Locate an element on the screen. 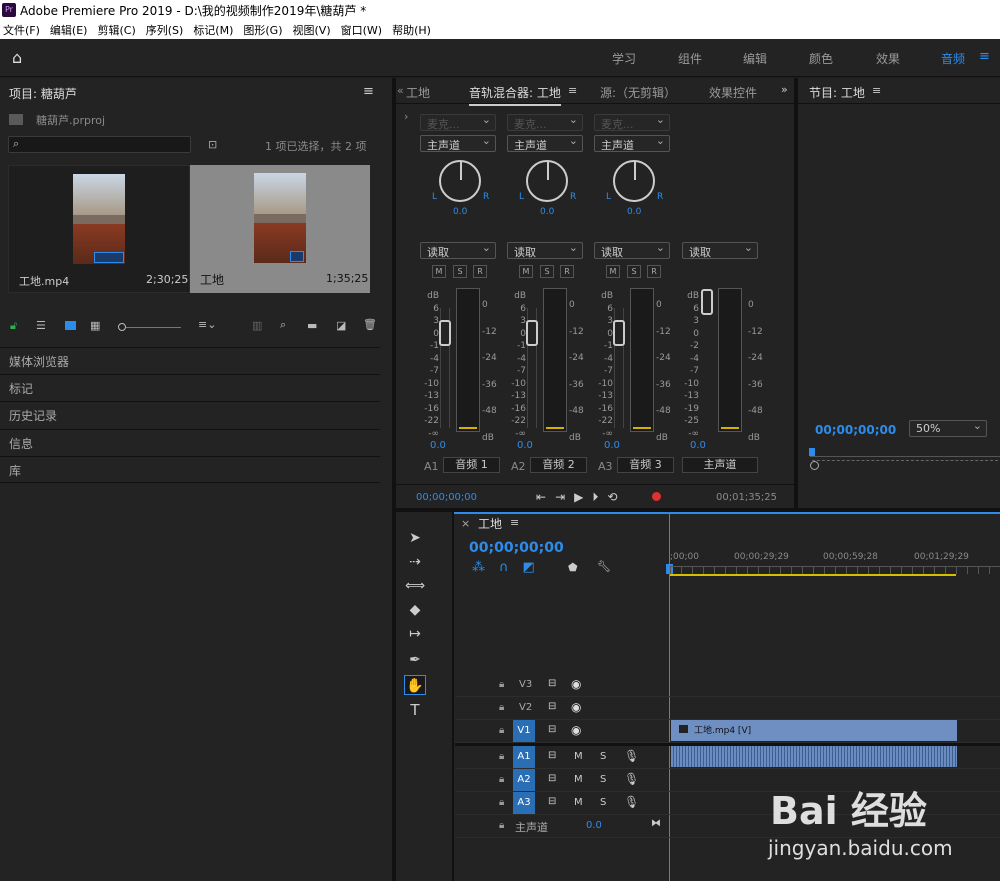 The image size is (1000, 881). mixer-timecode-start: 00;00;00;00 is located at coordinates (446, 497).